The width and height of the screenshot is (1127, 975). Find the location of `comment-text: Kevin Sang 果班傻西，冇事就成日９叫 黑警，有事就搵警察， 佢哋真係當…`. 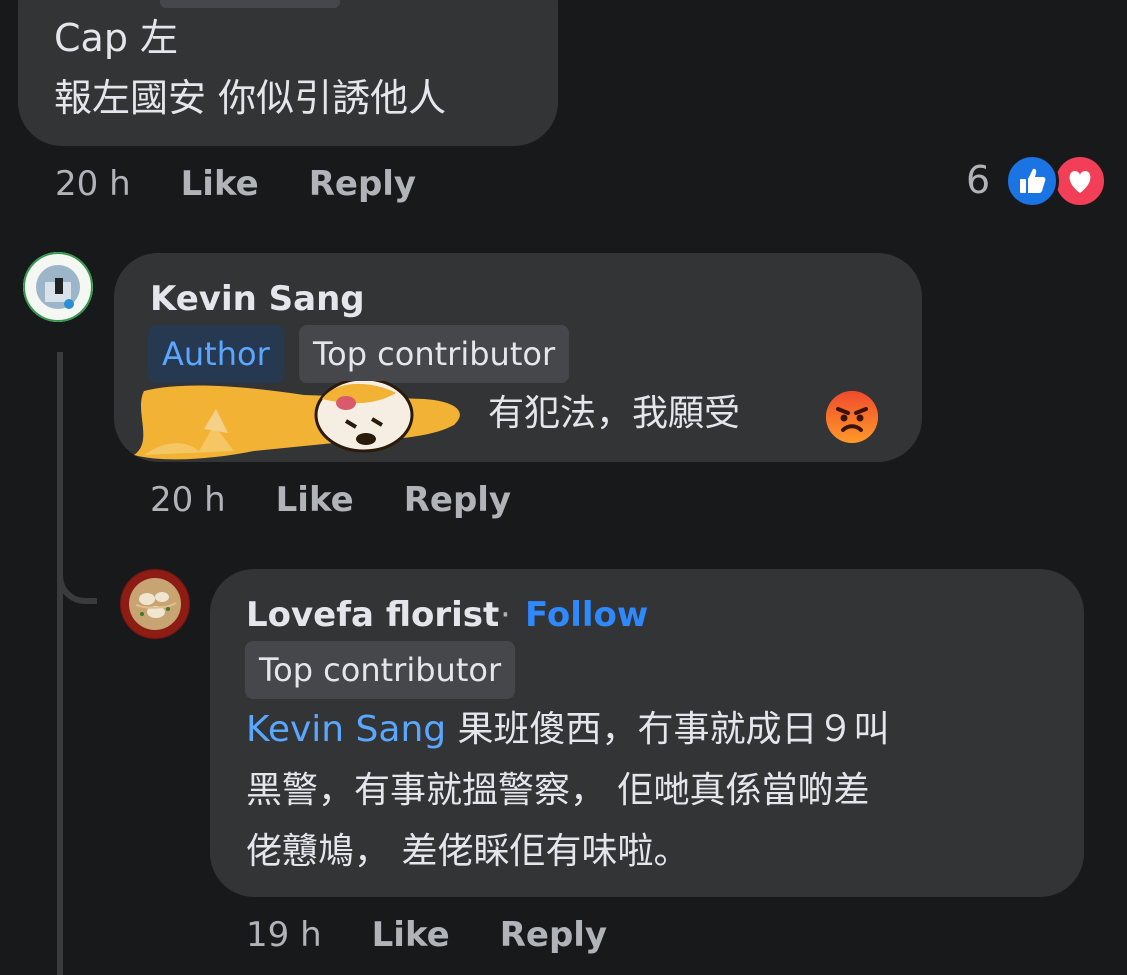

comment-text: Kevin Sang 果班傻西，冇事就成日９叫 黑警，有事就搵警察， 佢哋真係當… is located at coordinates (656, 790).